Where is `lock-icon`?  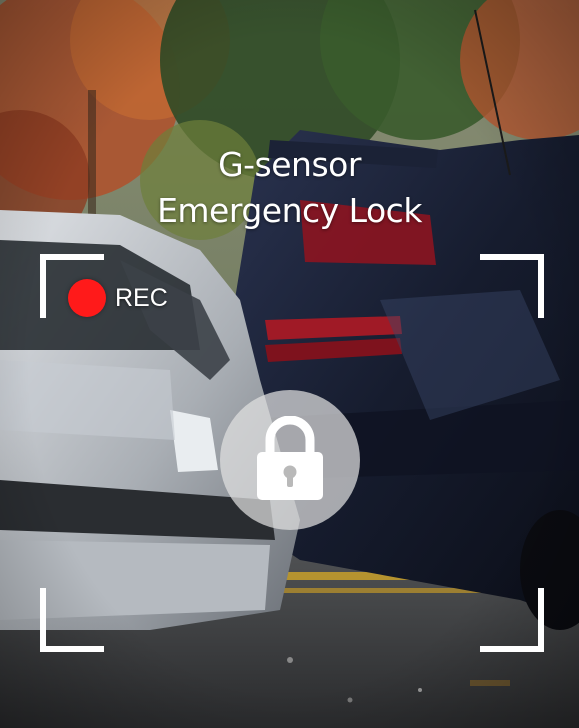
lock-icon is located at coordinates (290, 458).